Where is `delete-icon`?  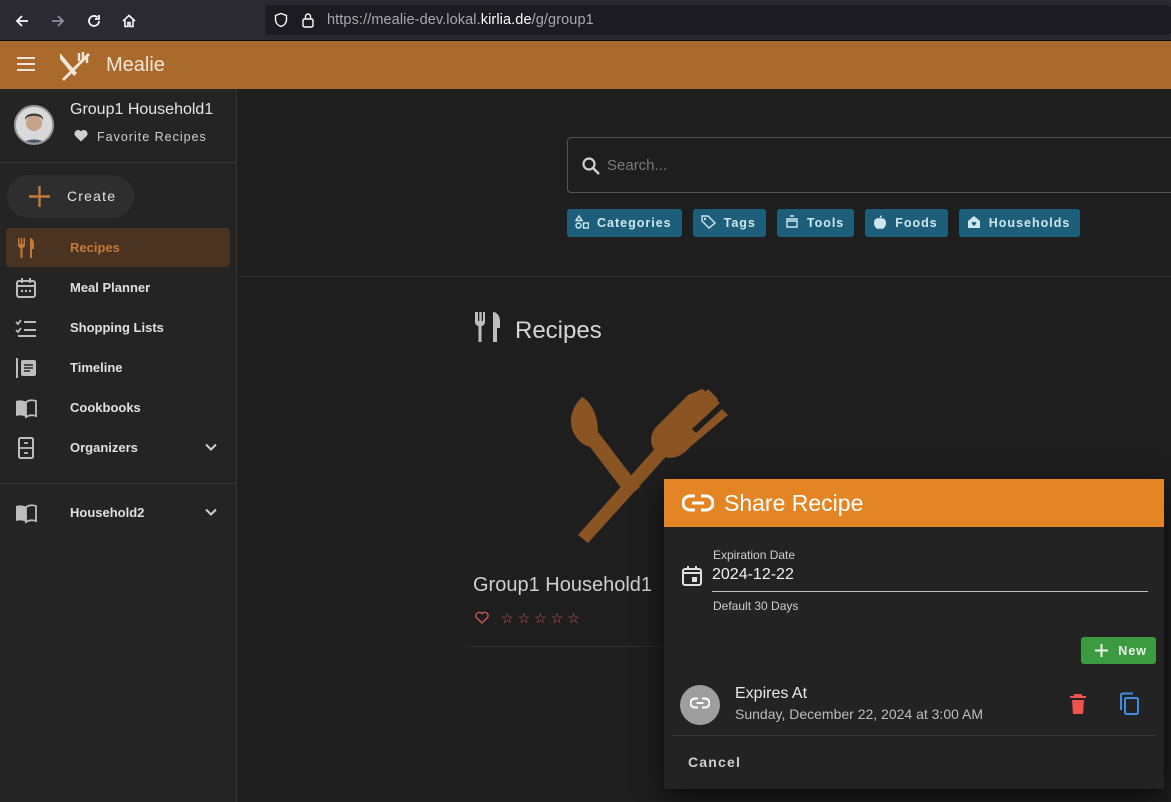
delete-icon is located at coordinates (1078, 706).